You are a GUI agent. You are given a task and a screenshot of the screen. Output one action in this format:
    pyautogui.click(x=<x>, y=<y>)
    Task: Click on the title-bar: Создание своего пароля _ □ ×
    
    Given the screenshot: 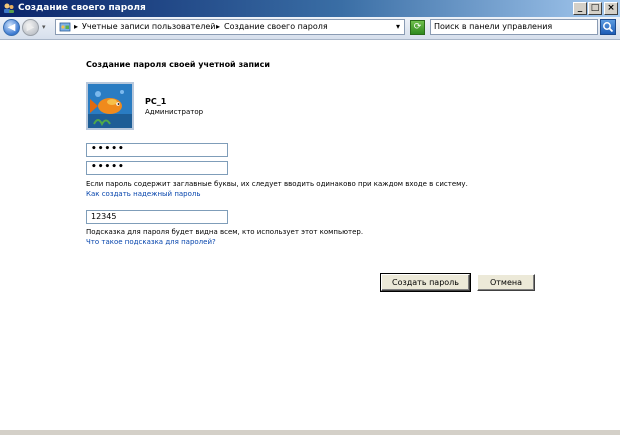 What is the action you would take?
    pyautogui.click(x=310, y=8)
    